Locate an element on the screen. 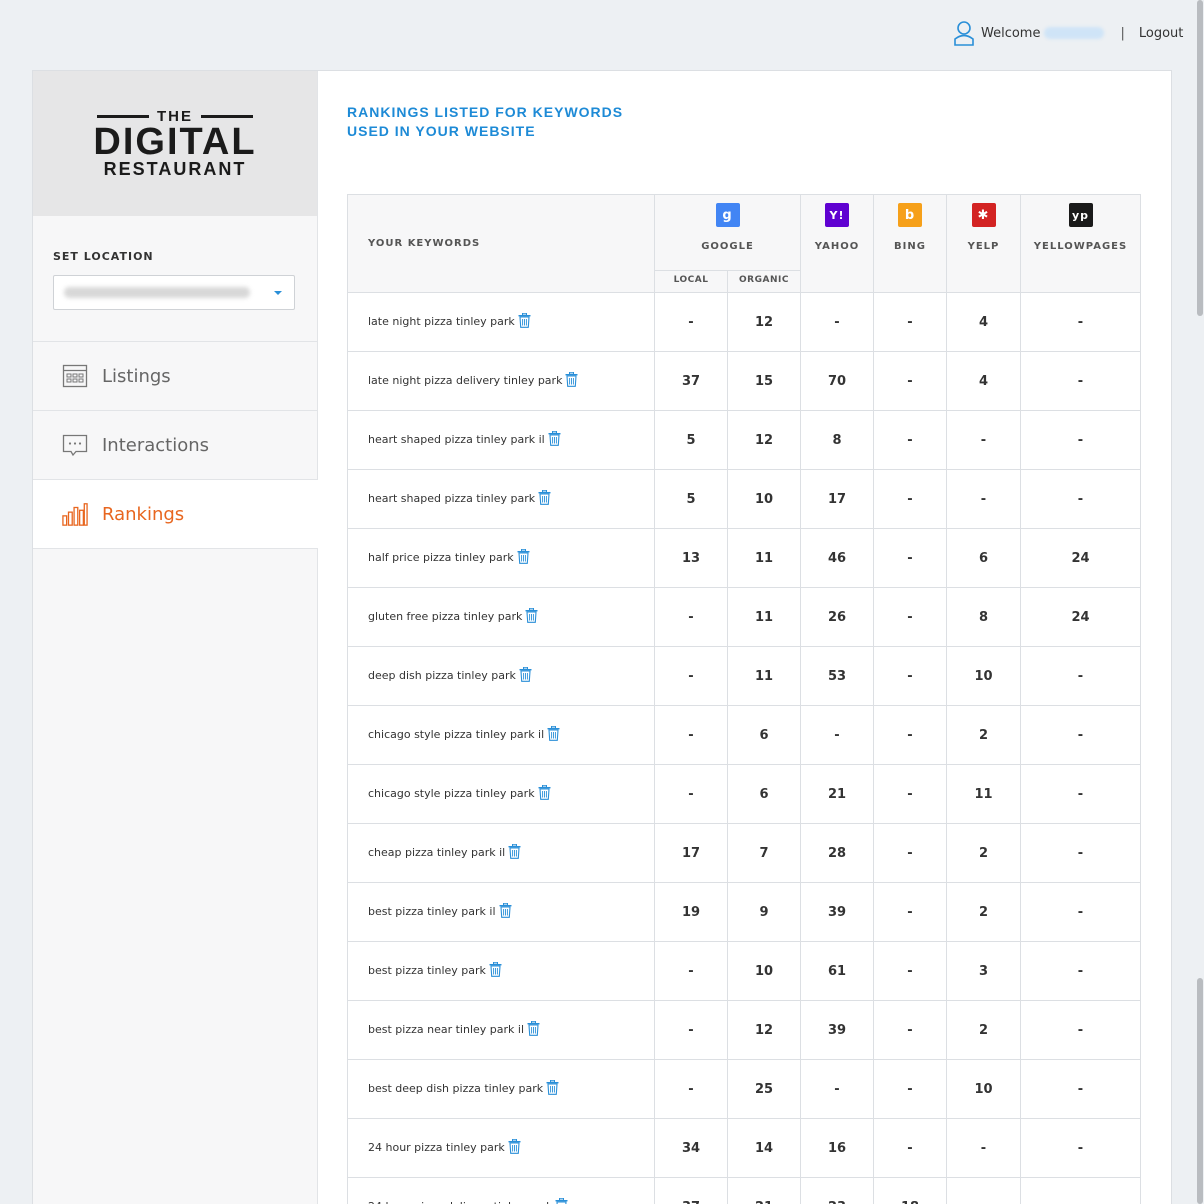 The height and width of the screenshot is (1204, 1204). yellowpages-column-header: yp YELLOWPAGES is located at coordinates (1080, 243).